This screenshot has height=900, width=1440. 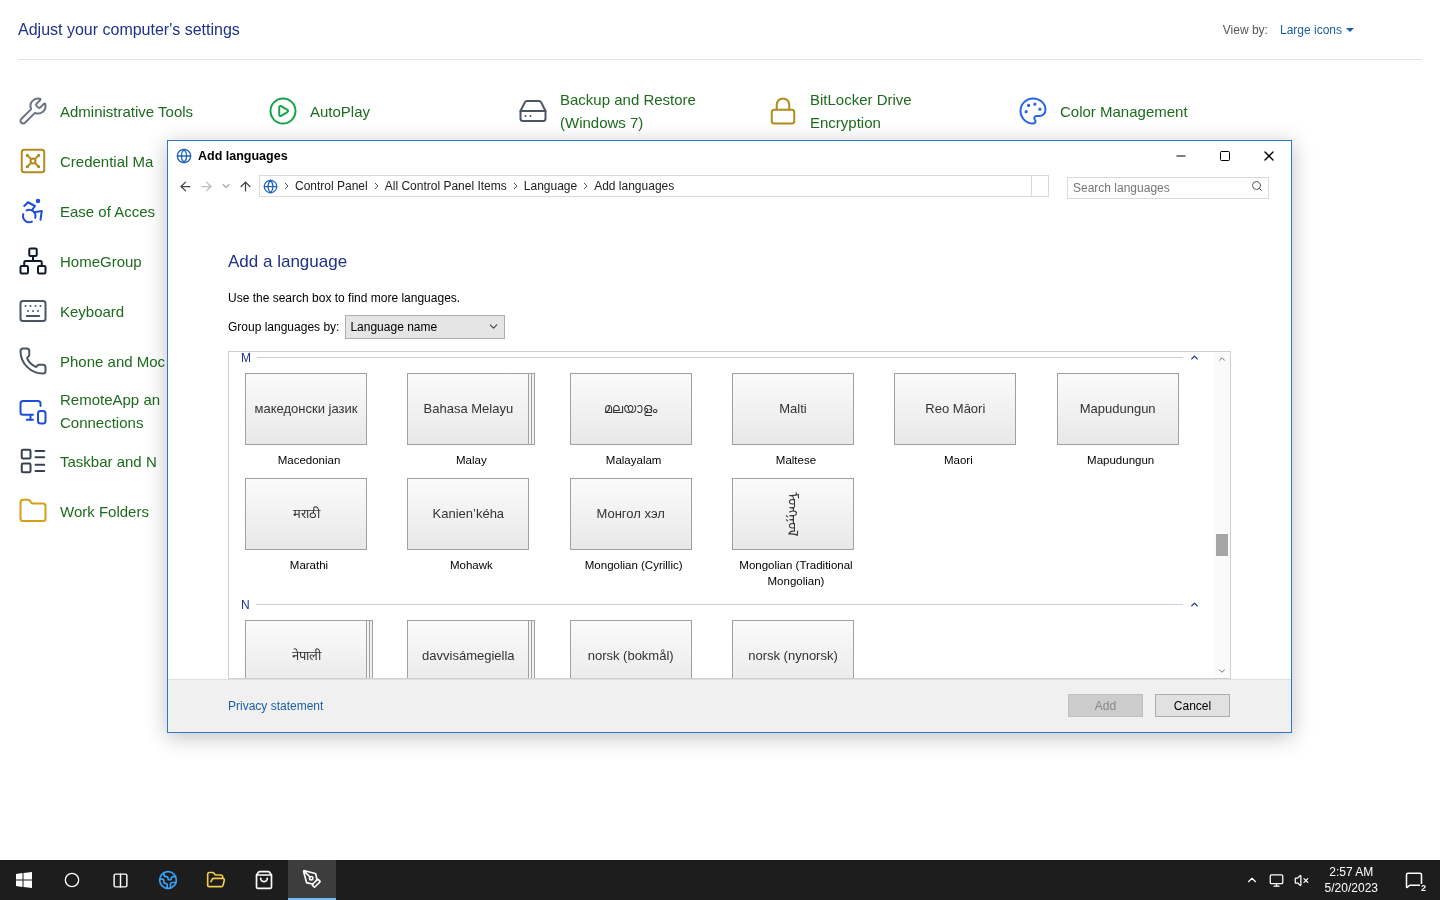 I want to click on language-tile: Bahasa Melayu, so click(x=471, y=408).